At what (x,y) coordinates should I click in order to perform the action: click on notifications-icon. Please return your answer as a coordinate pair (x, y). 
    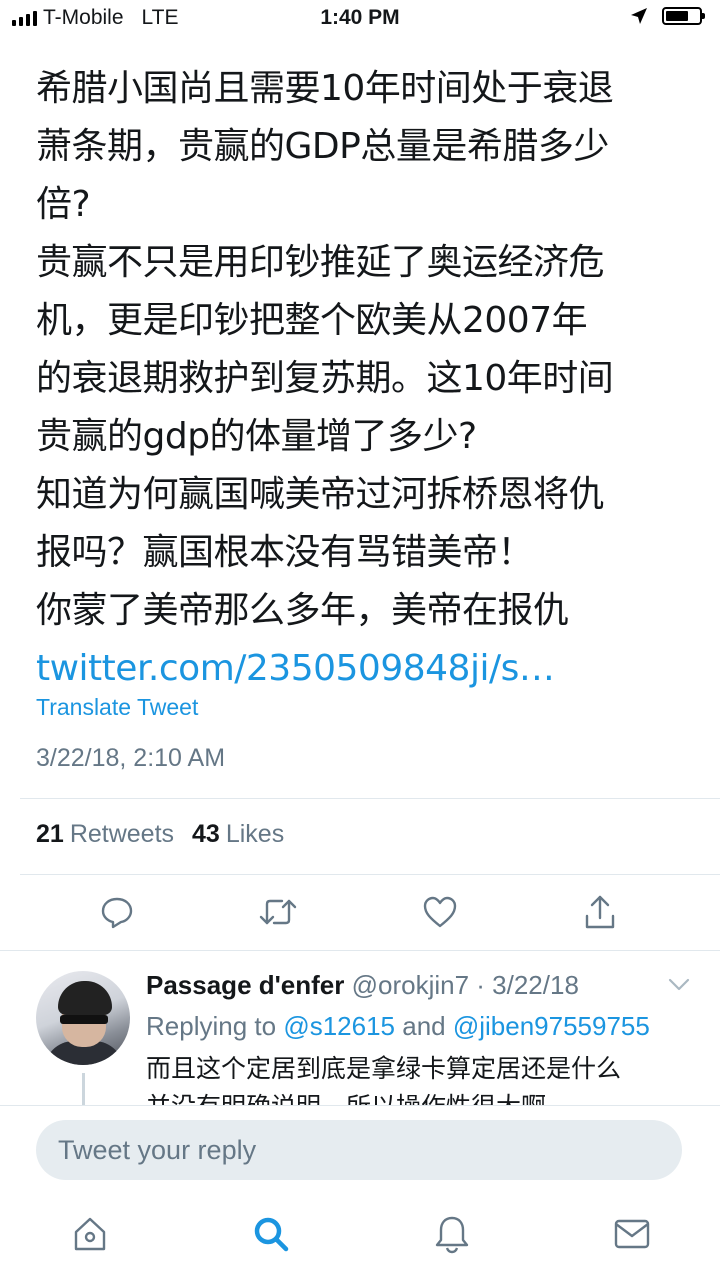
    Looking at the image, I should click on (452, 1235).